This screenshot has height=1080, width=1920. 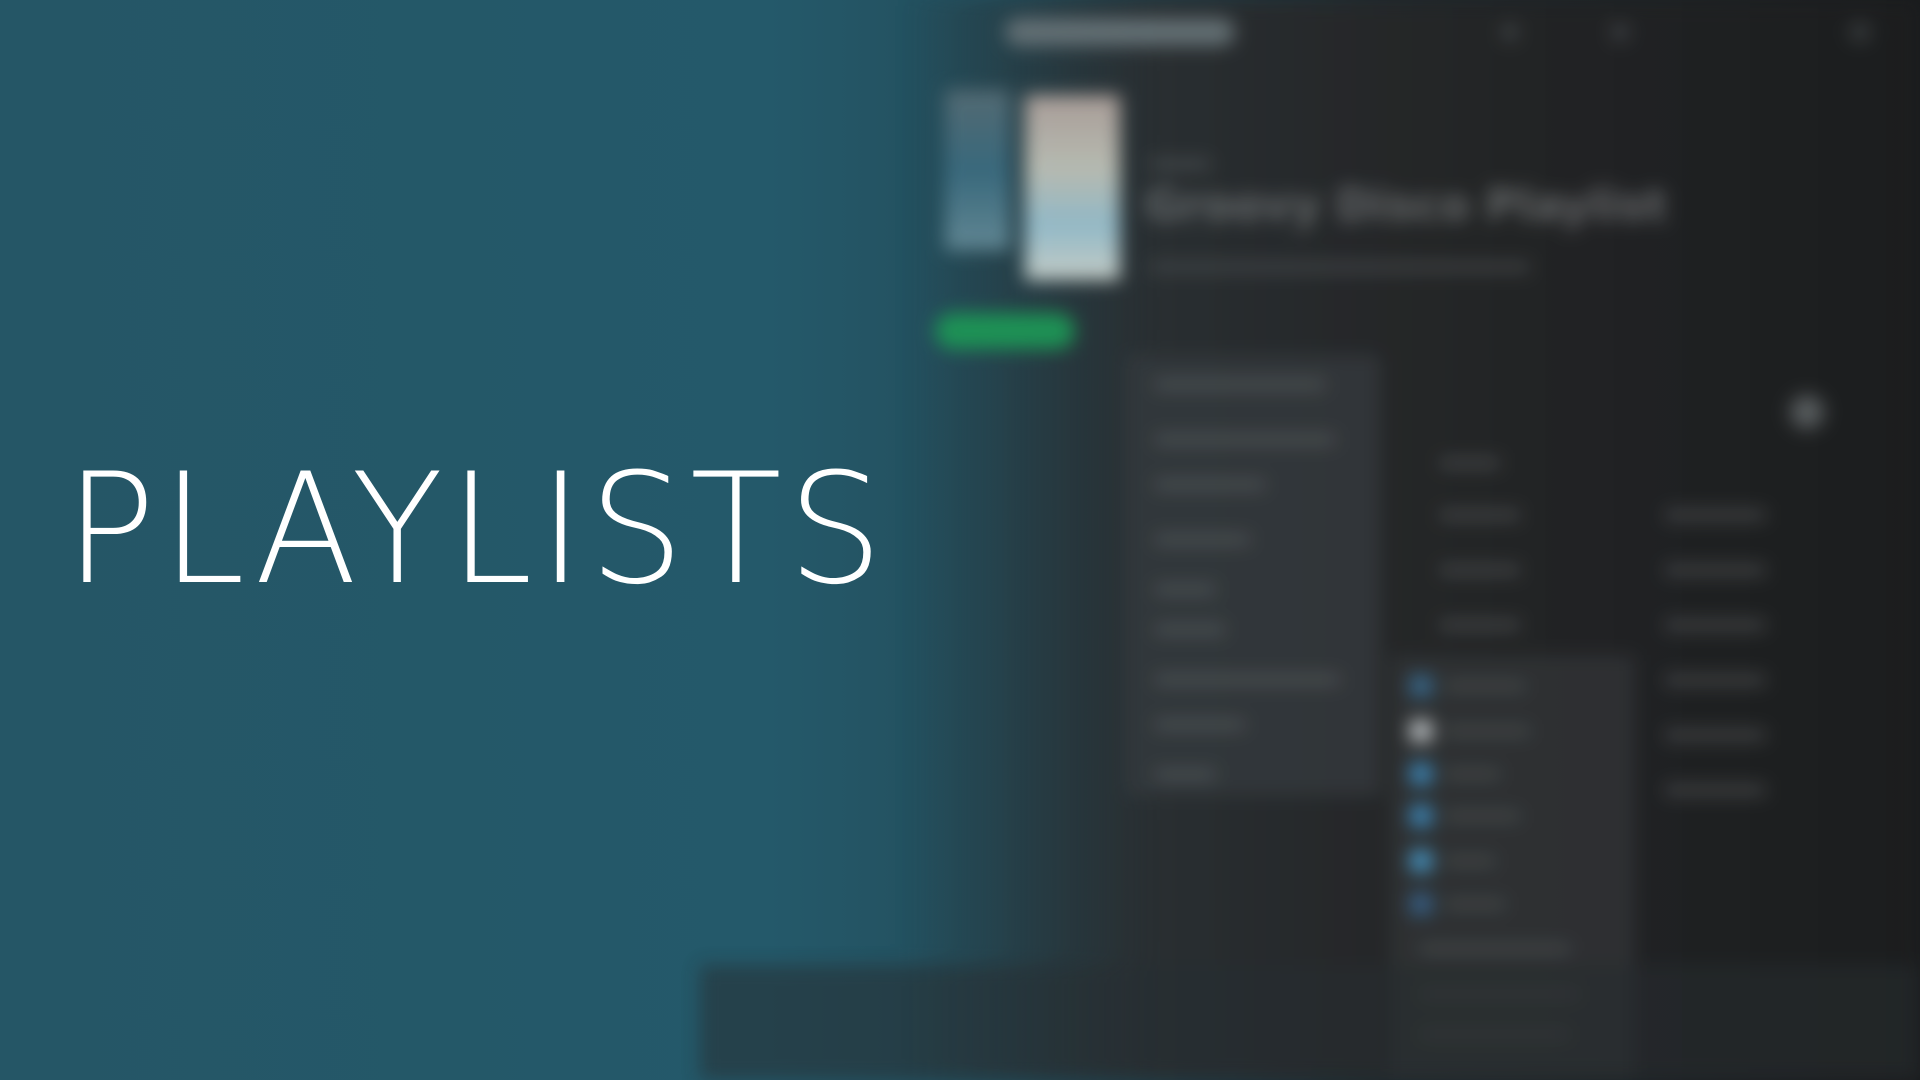 I want to click on sidebar-artwork, so click(x=977, y=170).